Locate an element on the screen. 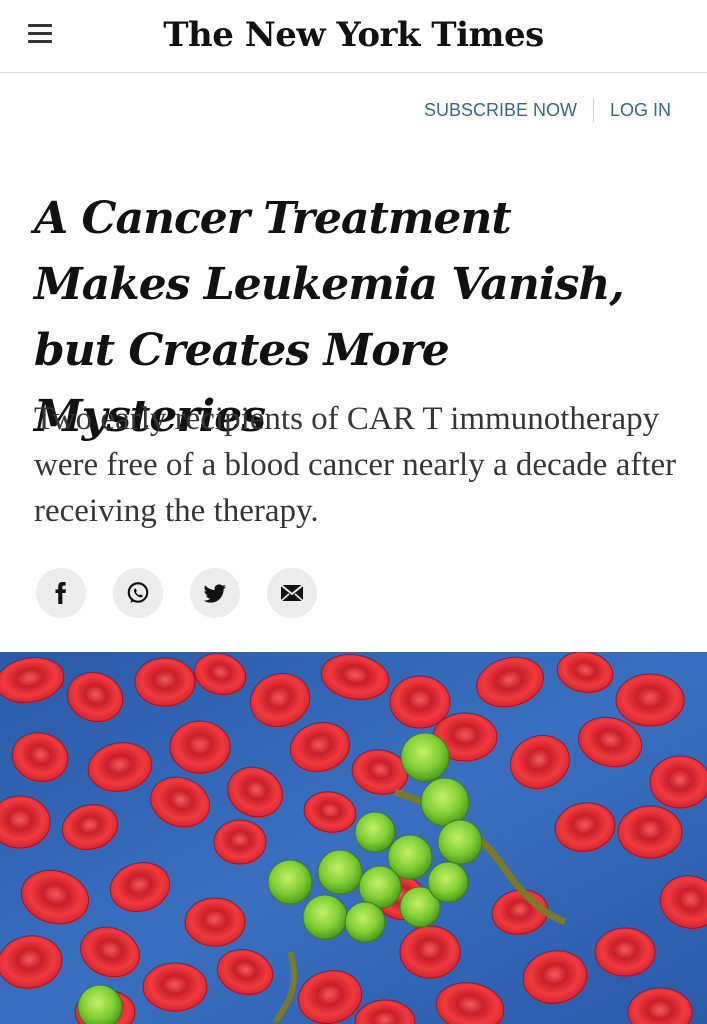 The width and height of the screenshot is (707, 1024). share-toolbar is located at coordinates (176, 593).